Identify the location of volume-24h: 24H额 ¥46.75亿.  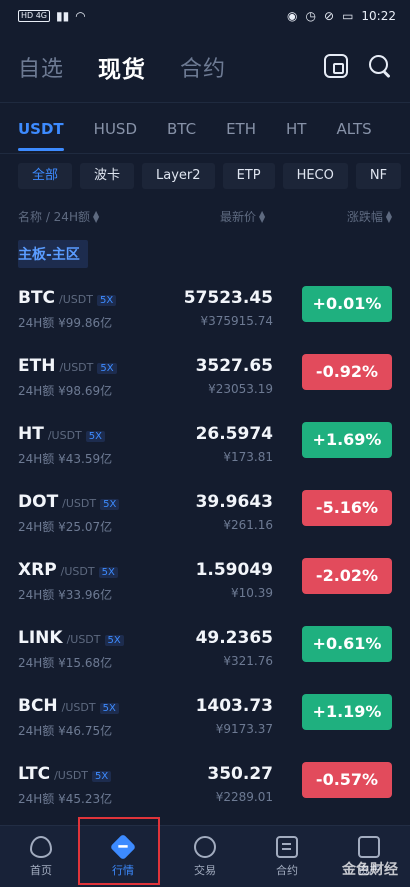
(65, 731).